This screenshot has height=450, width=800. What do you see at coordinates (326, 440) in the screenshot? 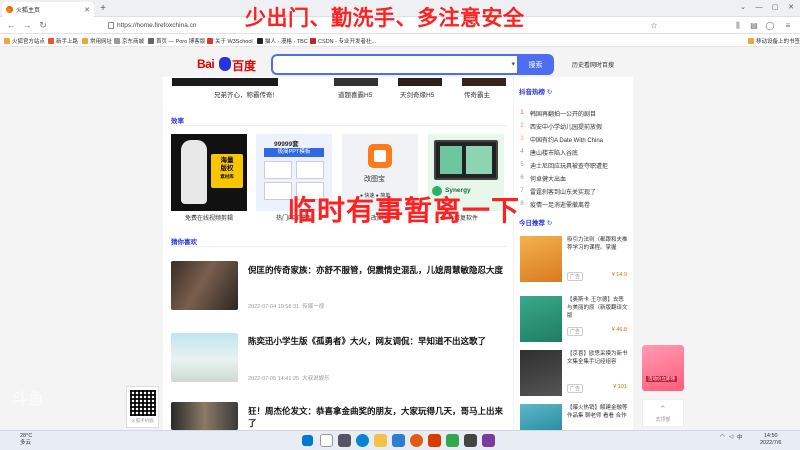
I see `search-icon` at bounding box center [326, 440].